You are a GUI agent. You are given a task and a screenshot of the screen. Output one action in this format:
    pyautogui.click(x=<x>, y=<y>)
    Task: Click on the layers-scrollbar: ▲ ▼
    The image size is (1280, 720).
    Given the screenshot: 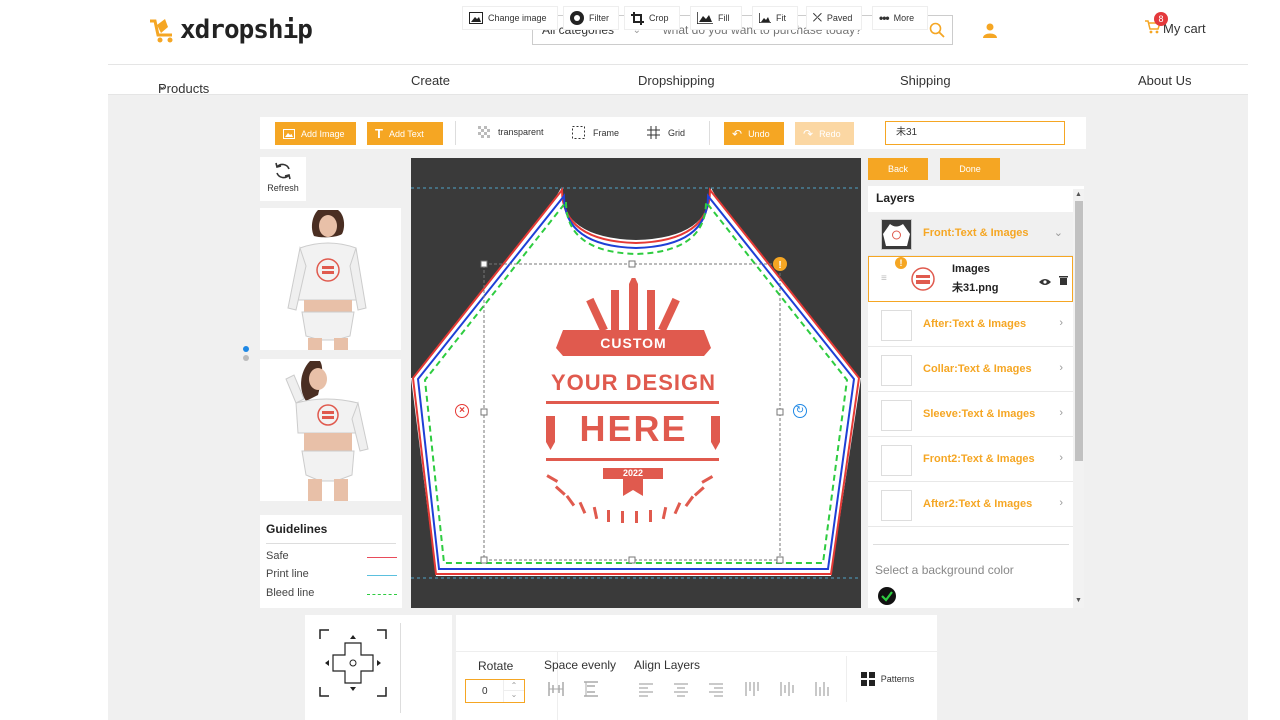 What is the action you would take?
    pyautogui.click(x=1078, y=398)
    